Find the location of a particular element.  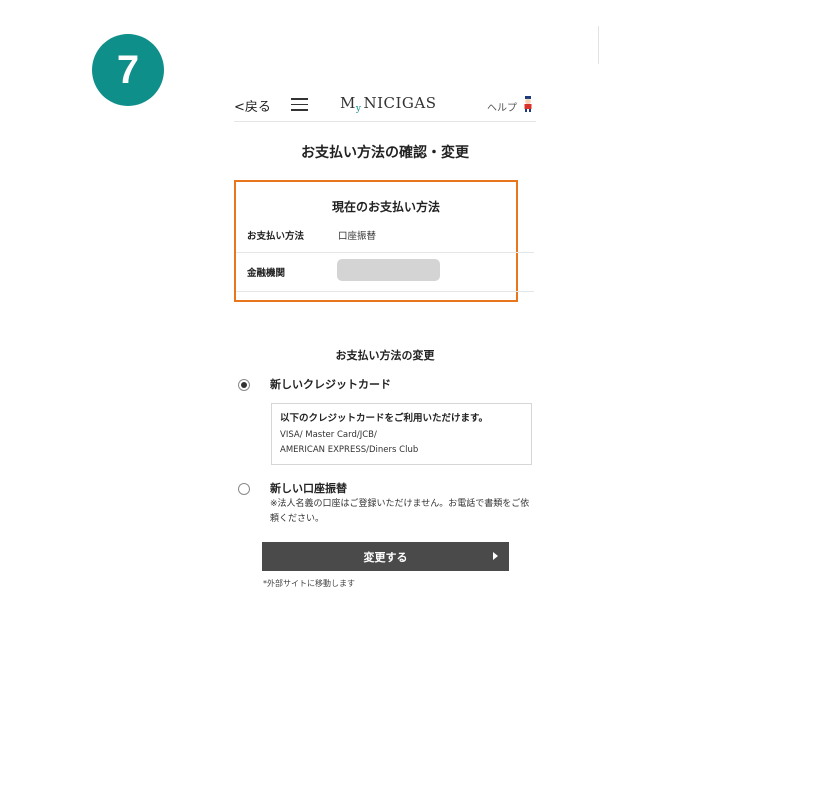

bank-transfer-option-label: 新しい口座振替 is located at coordinates (308, 488).